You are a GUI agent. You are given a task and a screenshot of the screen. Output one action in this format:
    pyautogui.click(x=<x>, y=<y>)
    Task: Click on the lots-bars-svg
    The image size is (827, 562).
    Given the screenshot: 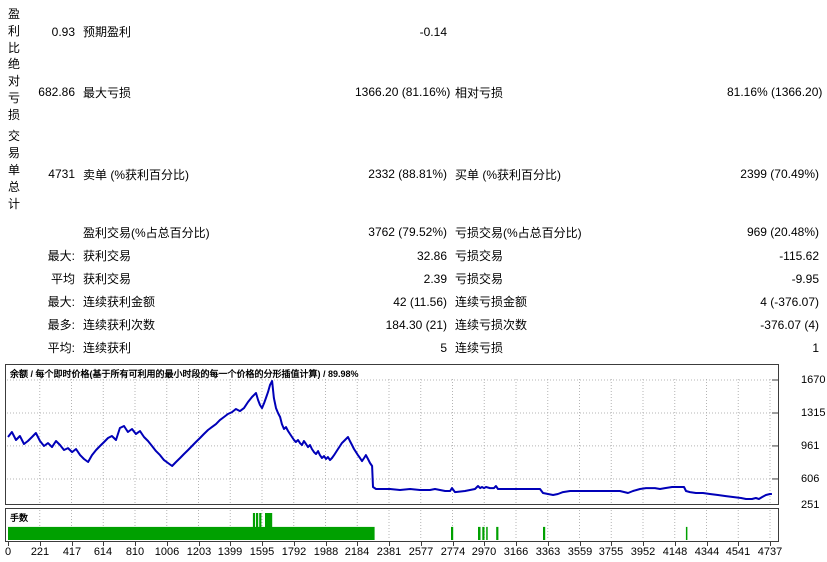 What is the action you would take?
    pyautogui.click(x=389, y=525)
    